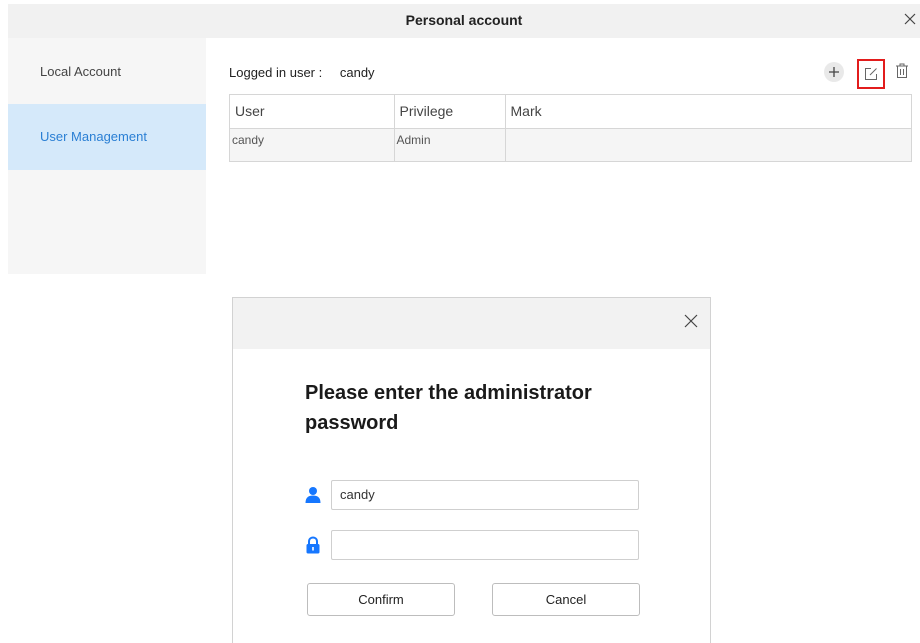  I want to click on password-field, so click(485, 545).